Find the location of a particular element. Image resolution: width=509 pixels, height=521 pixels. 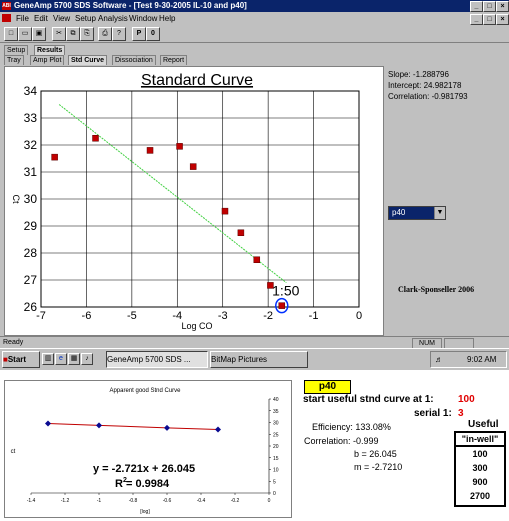

in-well-value: 300 is located at coordinates (480, 468).